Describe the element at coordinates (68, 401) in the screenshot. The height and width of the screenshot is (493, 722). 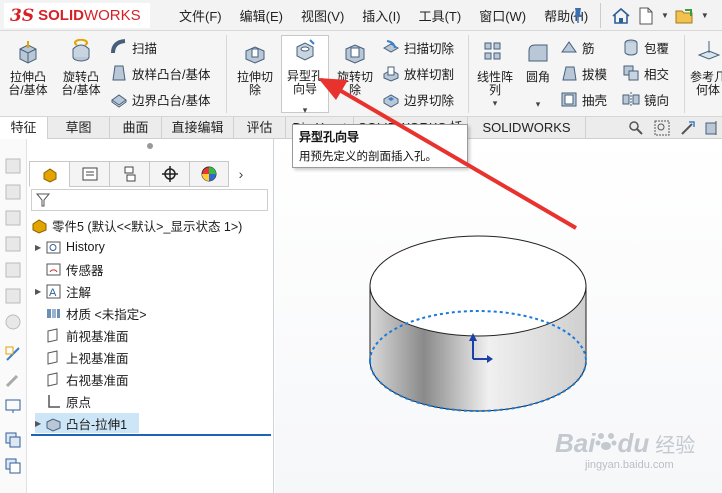
I see `tree-item-origin: 原点` at that location.